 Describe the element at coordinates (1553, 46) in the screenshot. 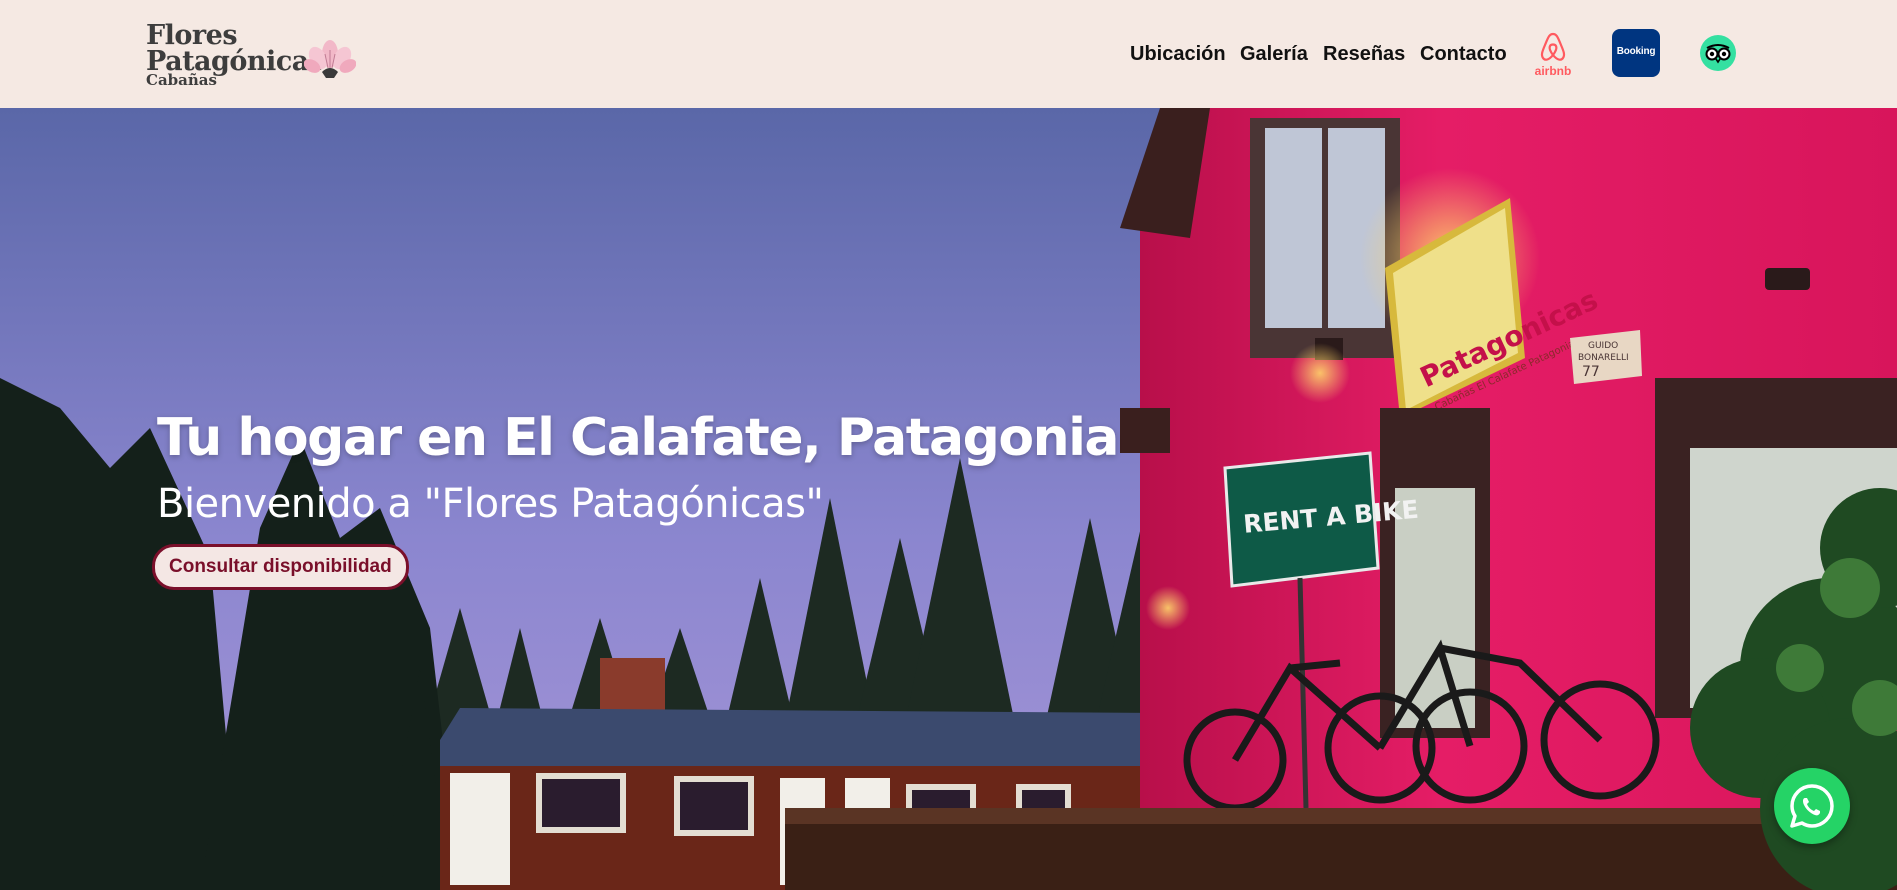

I see `airbnb-icon` at that location.